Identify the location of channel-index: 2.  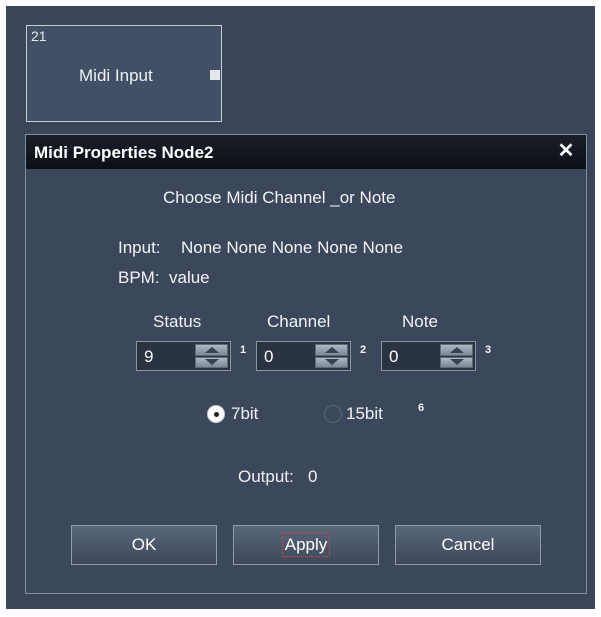
(363, 350).